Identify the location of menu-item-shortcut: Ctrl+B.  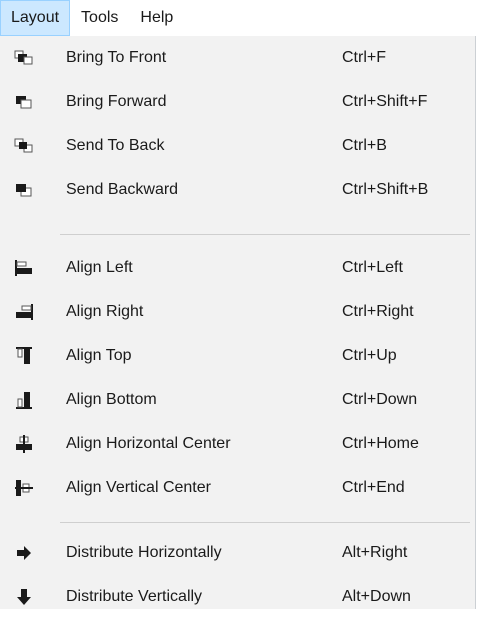
(364, 145).